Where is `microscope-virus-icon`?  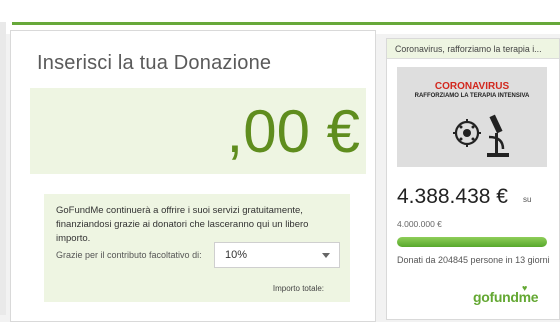 microscope-virus-icon is located at coordinates (481, 135).